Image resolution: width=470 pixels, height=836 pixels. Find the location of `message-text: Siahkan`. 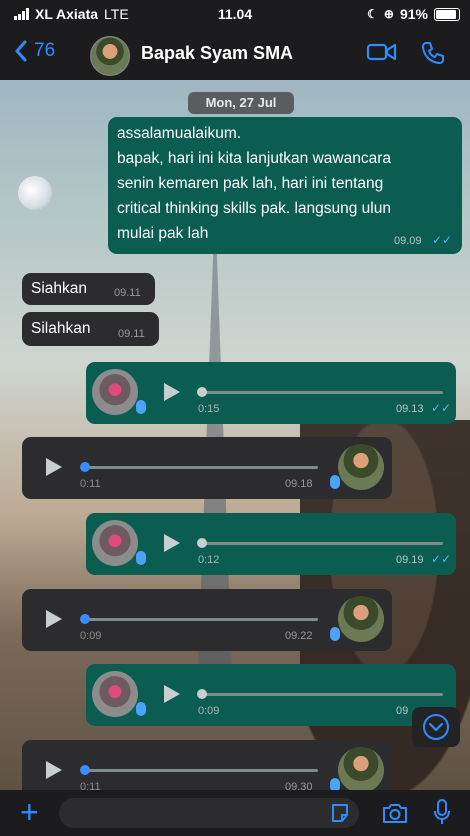

message-text: Siahkan is located at coordinates (59, 288).